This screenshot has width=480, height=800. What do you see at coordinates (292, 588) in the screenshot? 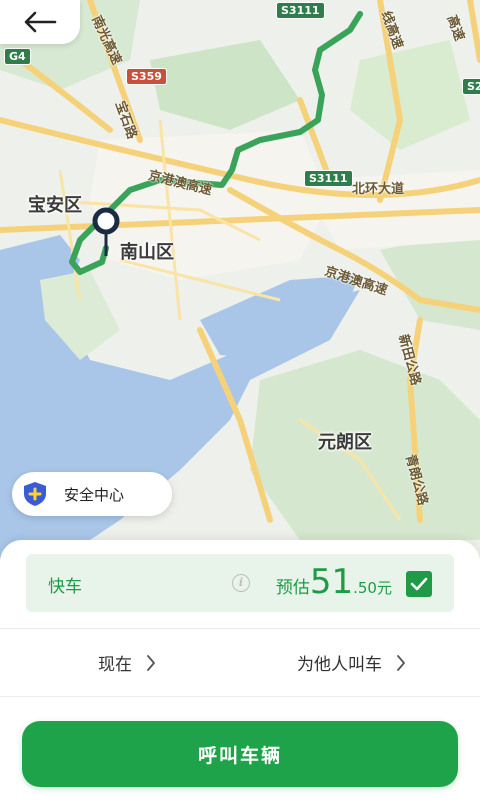
I see `fare-prefix: 预估` at bounding box center [292, 588].